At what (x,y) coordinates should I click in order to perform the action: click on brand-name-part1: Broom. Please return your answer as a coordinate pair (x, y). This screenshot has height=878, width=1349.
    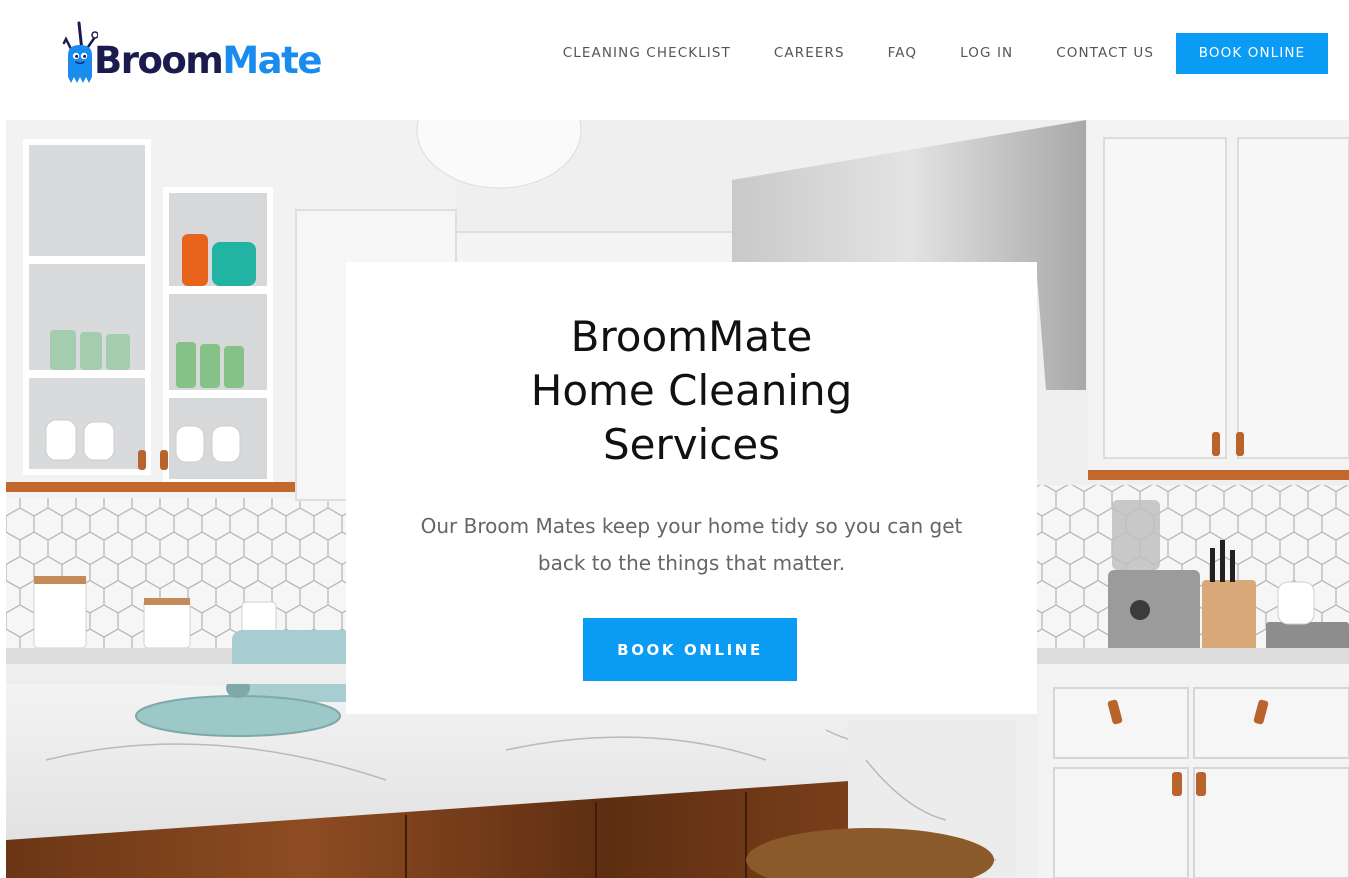
    Looking at the image, I should click on (159, 60).